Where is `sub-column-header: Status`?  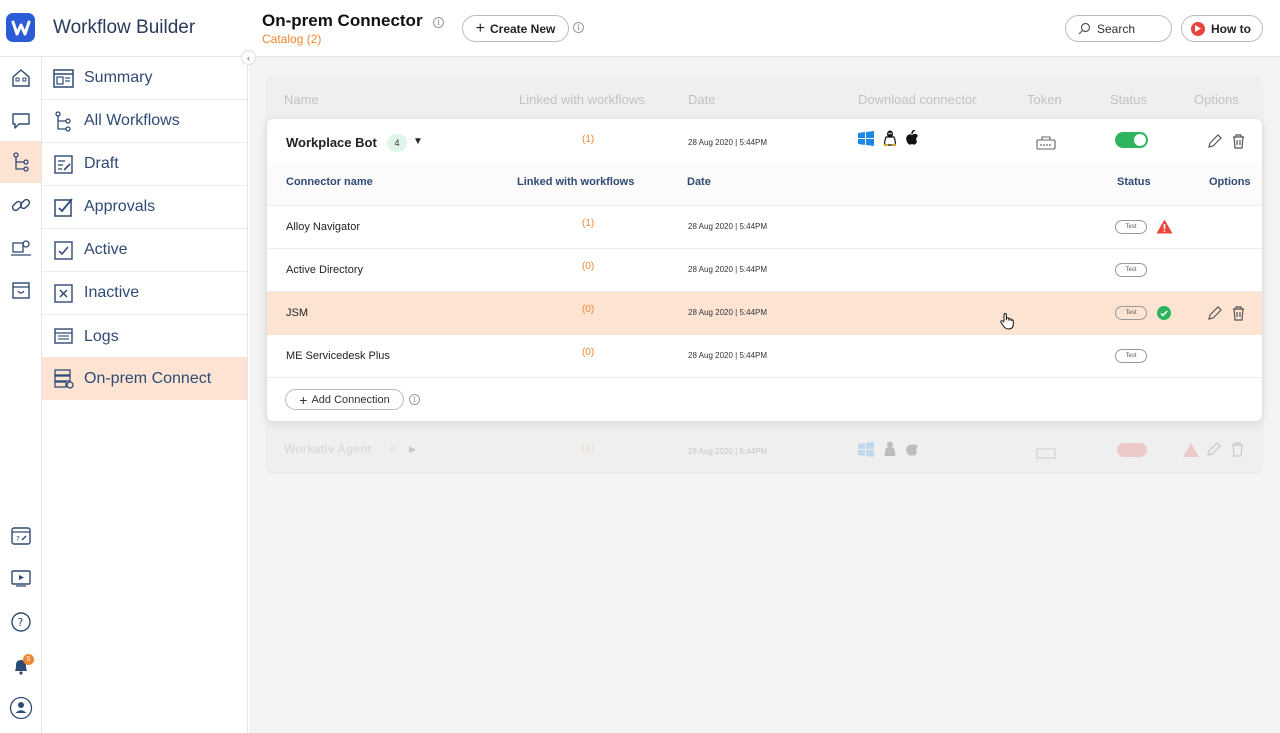
sub-column-header: Status is located at coordinates (1134, 182).